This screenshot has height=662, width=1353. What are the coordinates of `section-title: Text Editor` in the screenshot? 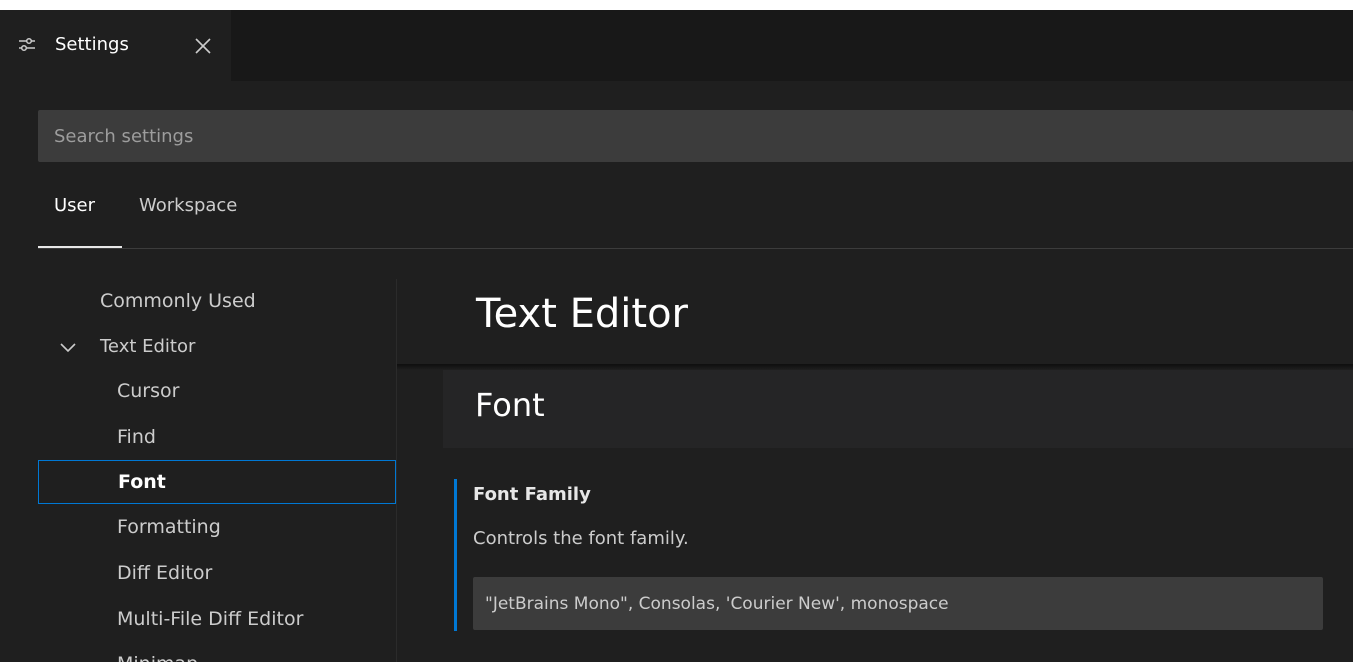 It's located at (582, 314).